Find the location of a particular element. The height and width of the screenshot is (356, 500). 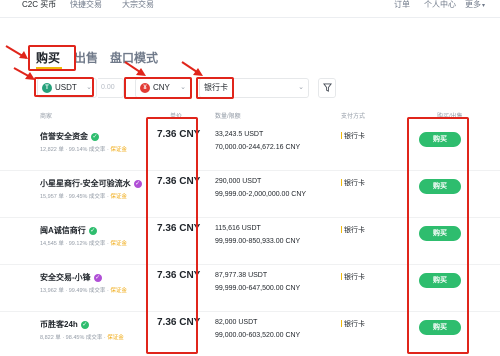

filter-bar: T USDT ⌄ 0.00 ¥ CNY ⌄ 银行卡 ⌄ is located at coordinates (250, 89).